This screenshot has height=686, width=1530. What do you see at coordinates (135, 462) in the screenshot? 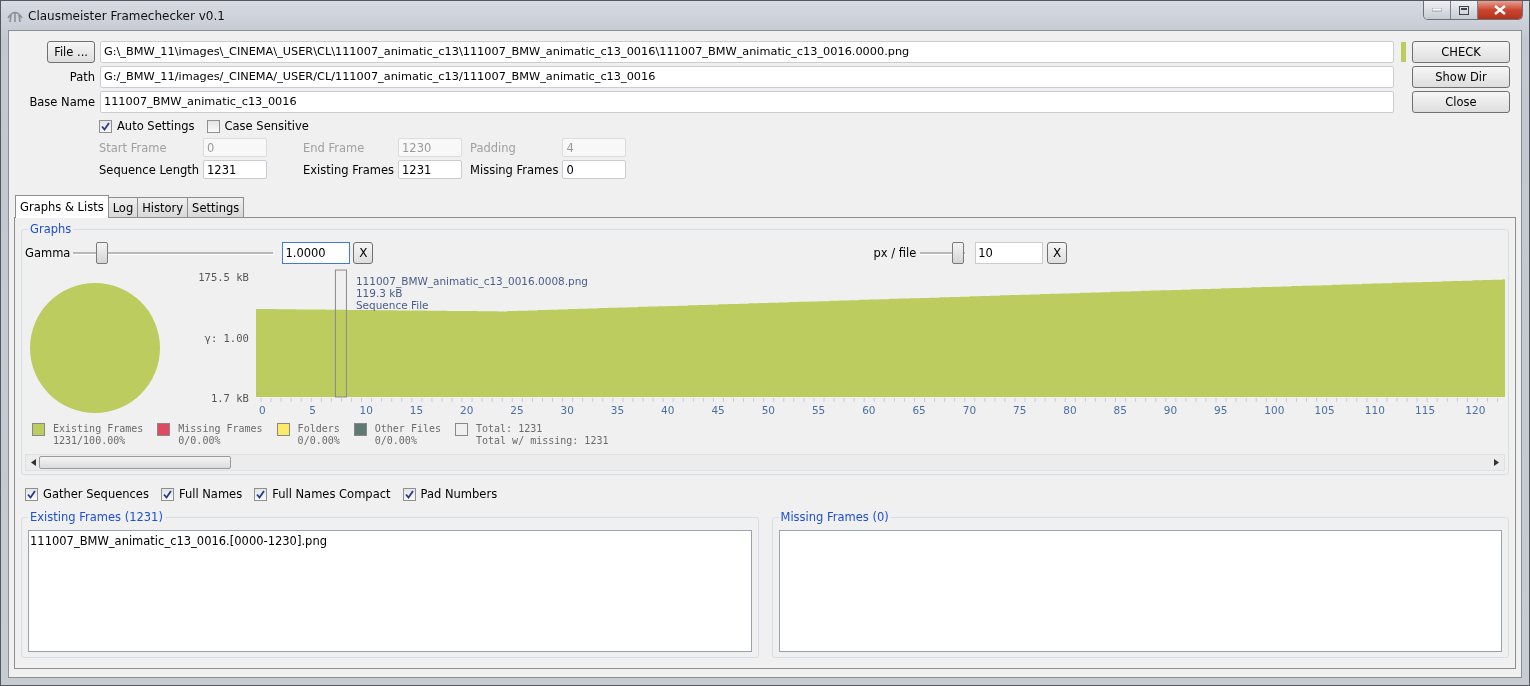
I see `scrollbar-thumb` at bounding box center [135, 462].